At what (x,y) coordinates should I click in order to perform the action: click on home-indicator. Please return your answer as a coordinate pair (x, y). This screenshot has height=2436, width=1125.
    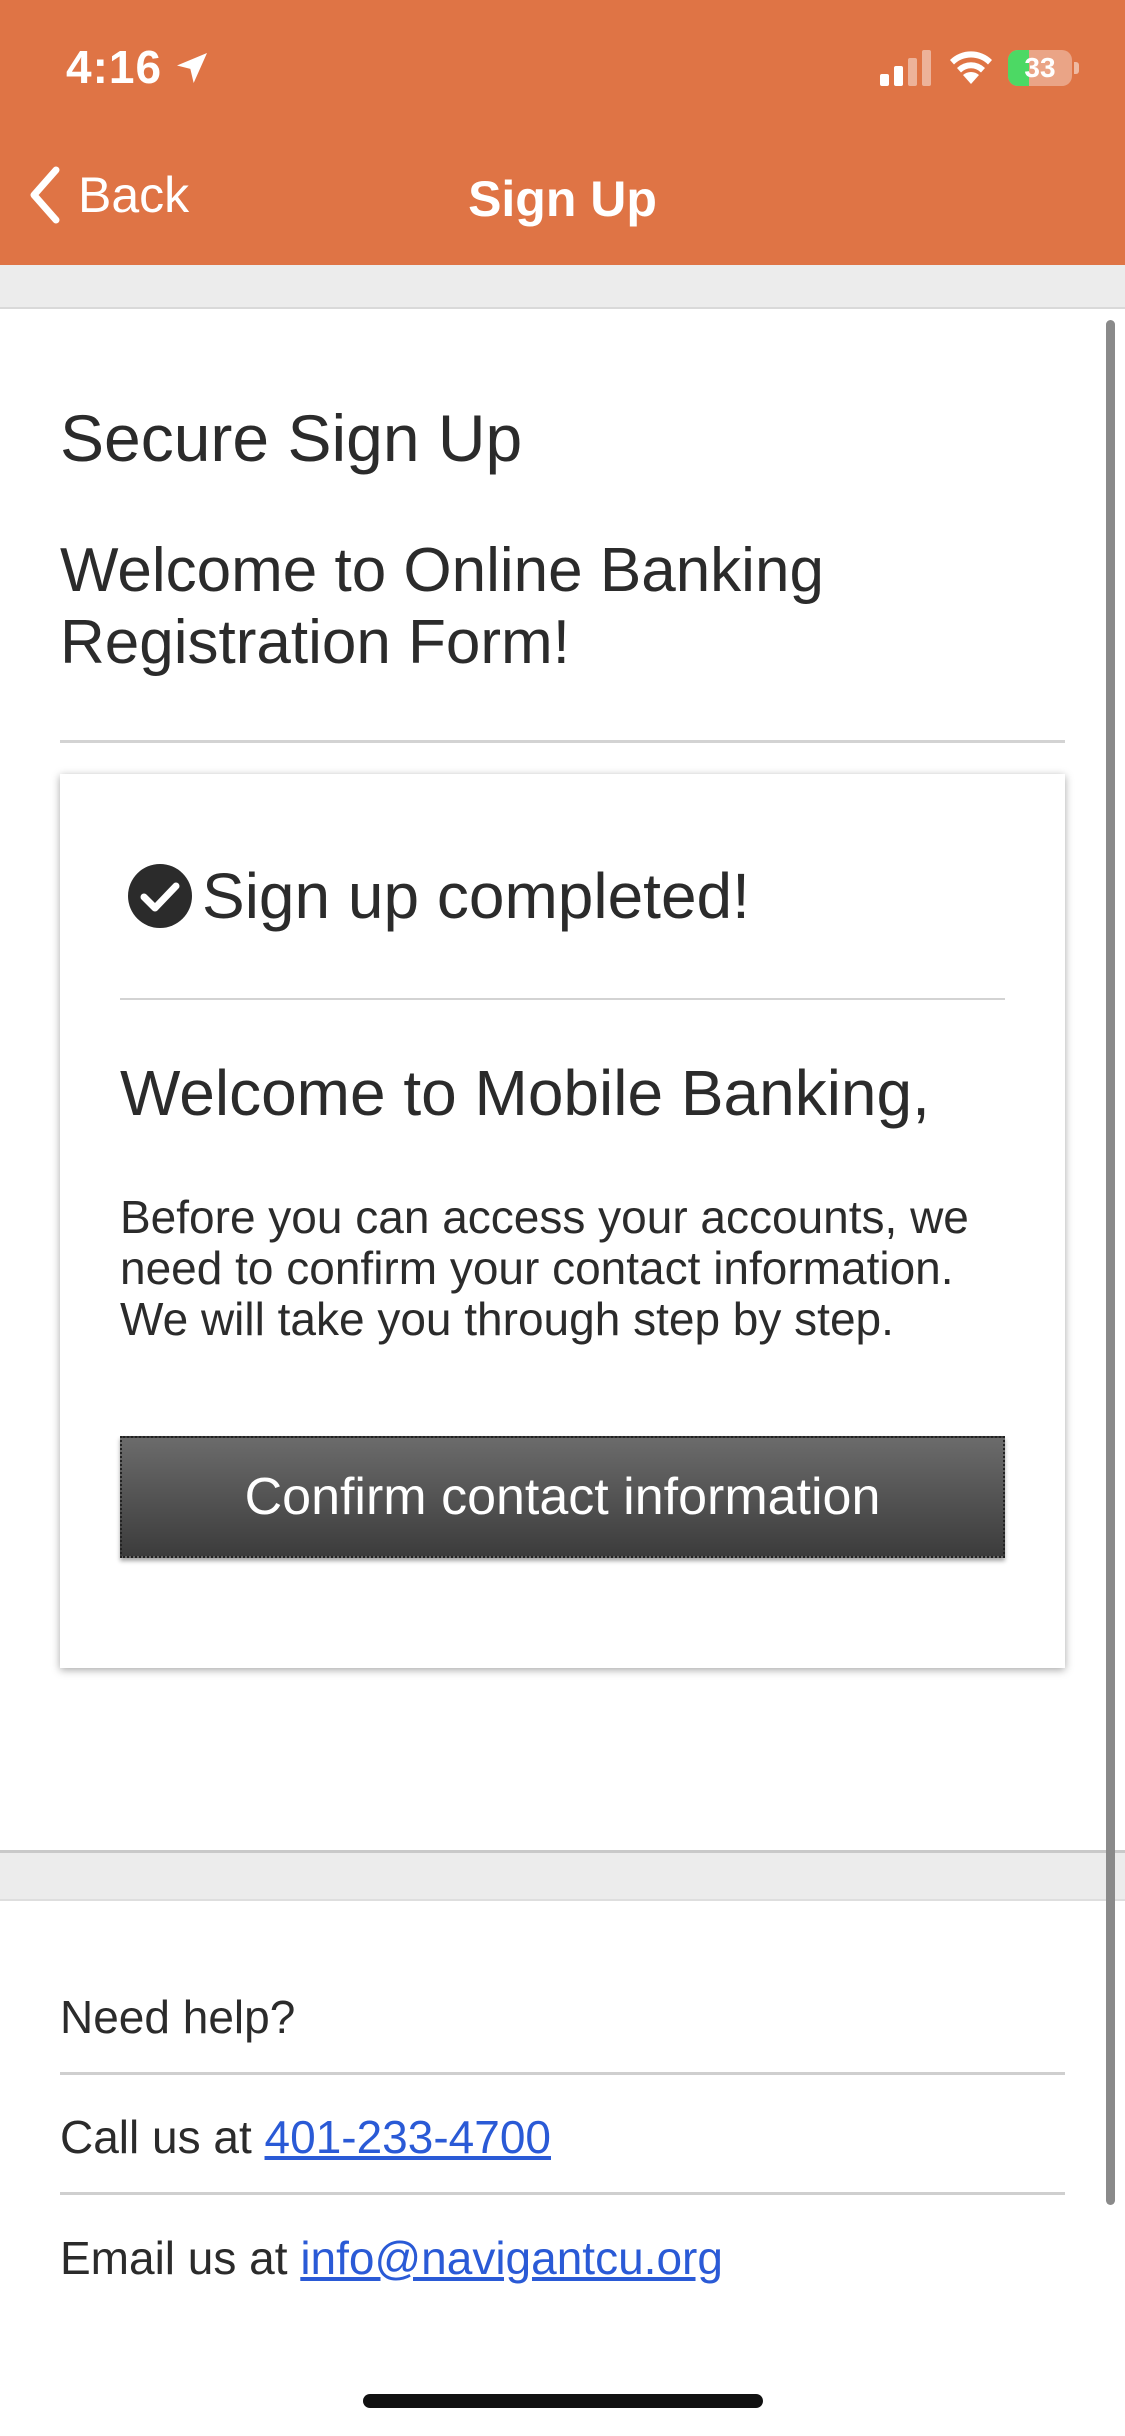
    Looking at the image, I should click on (563, 2401).